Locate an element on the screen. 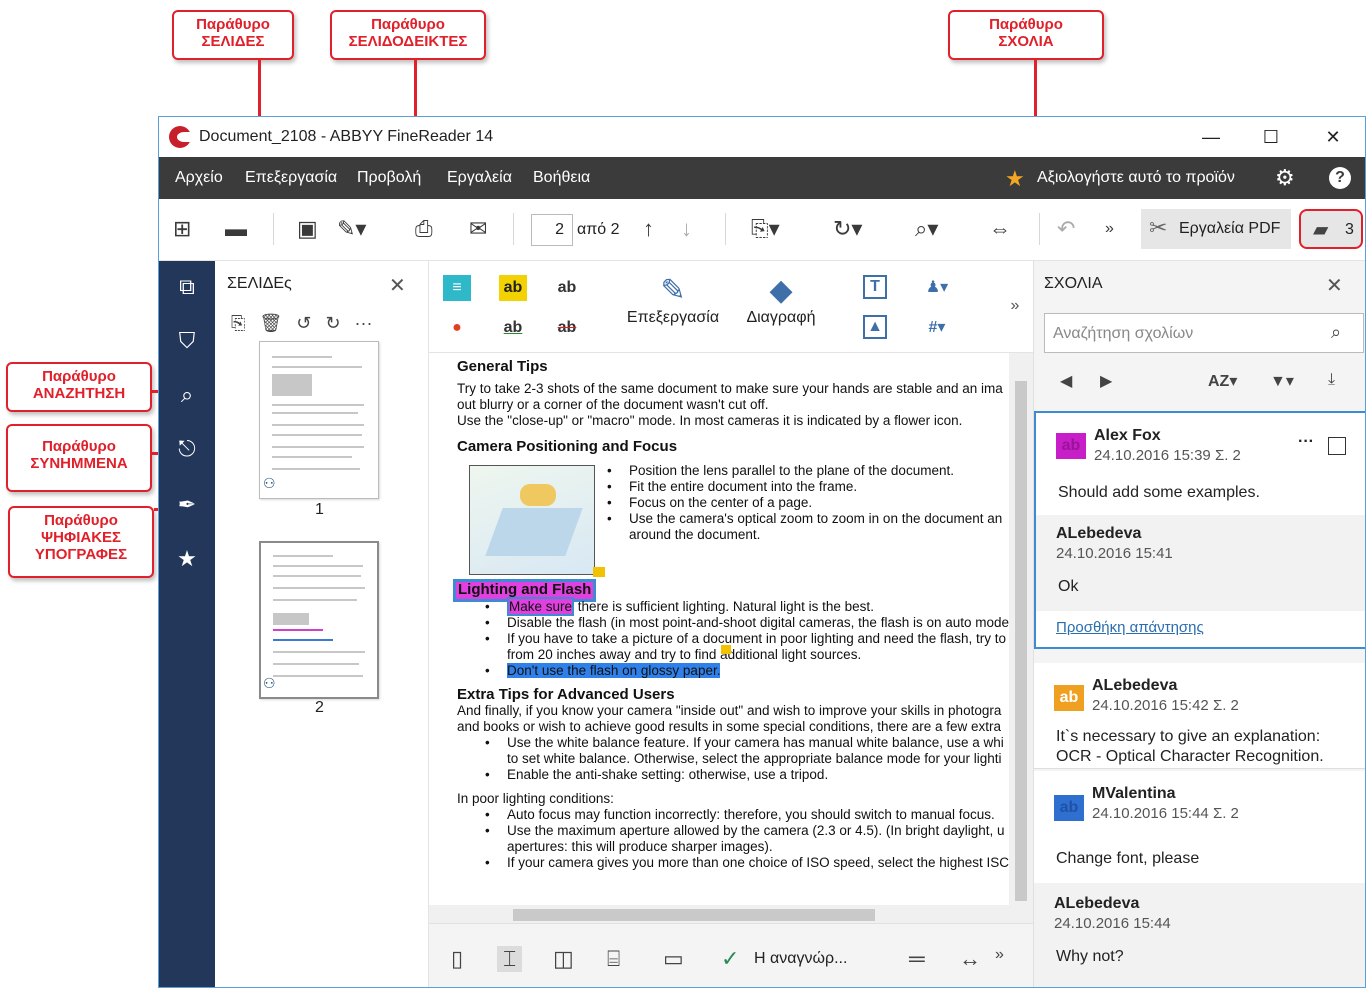 This screenshot has height=988, width=1371. callout-pages-panel: Παράθυρο ΣΕΛΙΔΕΣ is located at coordinates (233, 35).